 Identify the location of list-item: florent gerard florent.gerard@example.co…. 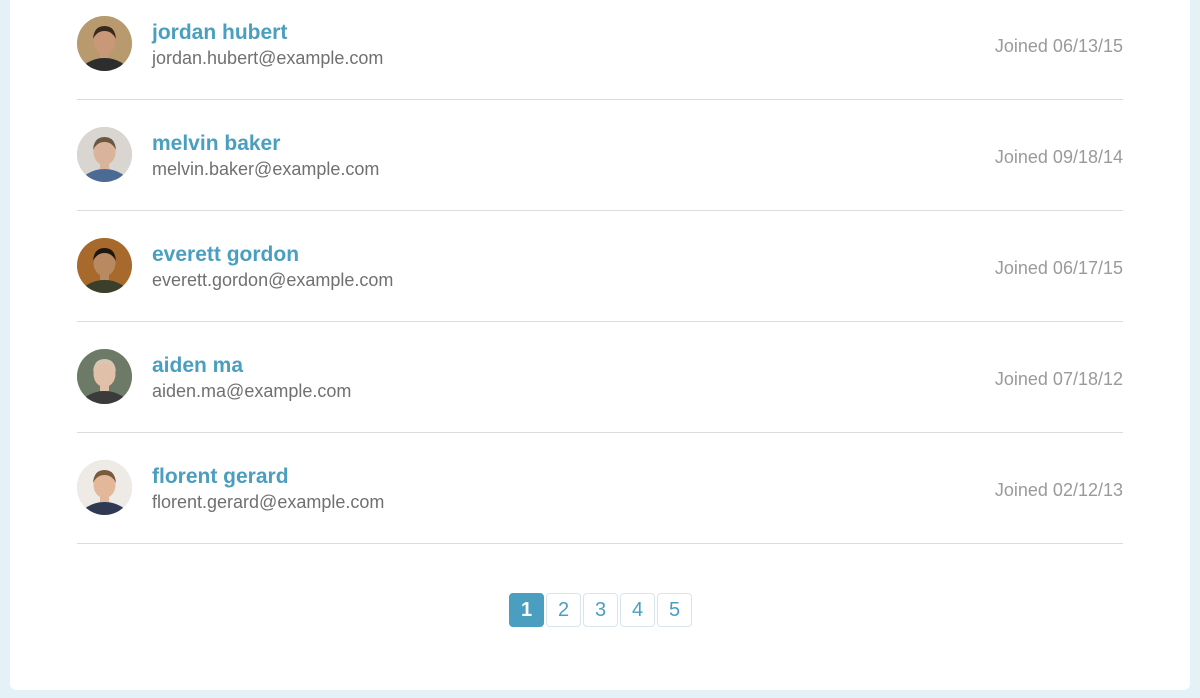
(600, 488).